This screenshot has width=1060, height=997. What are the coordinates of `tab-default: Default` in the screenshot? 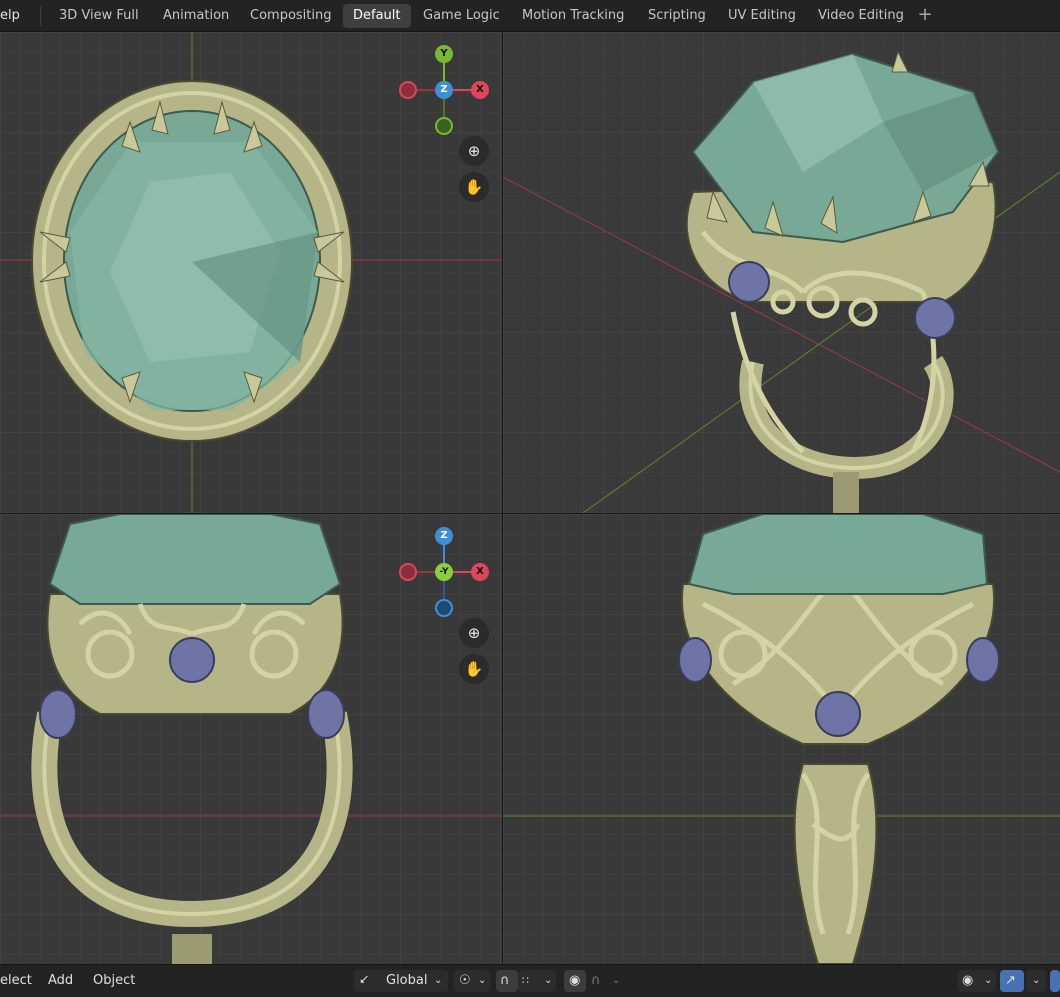 It's located at (377, 16).